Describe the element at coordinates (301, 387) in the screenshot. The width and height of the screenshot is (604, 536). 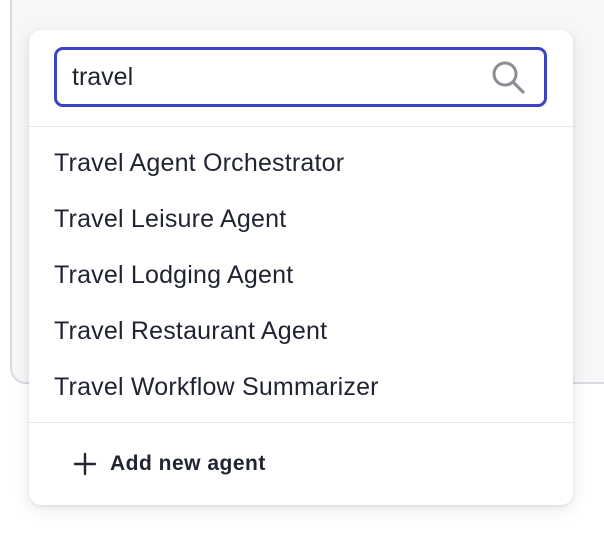
I see `option-travel-workflow-summarizer: Travel Workflow Summarizer` at that location.